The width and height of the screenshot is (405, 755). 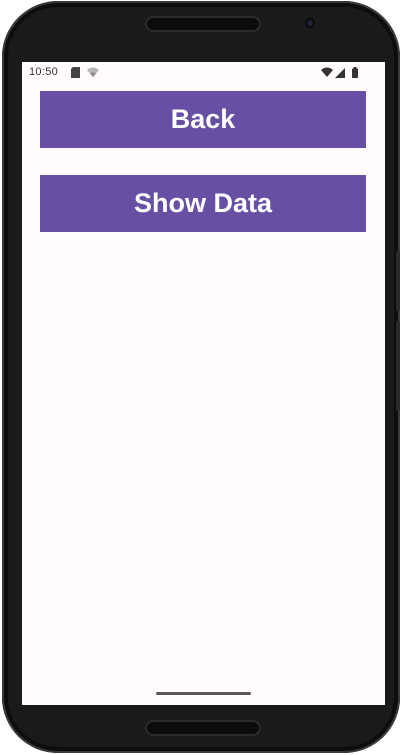 I want to click on battery-icon, so click(x=355, y=72).